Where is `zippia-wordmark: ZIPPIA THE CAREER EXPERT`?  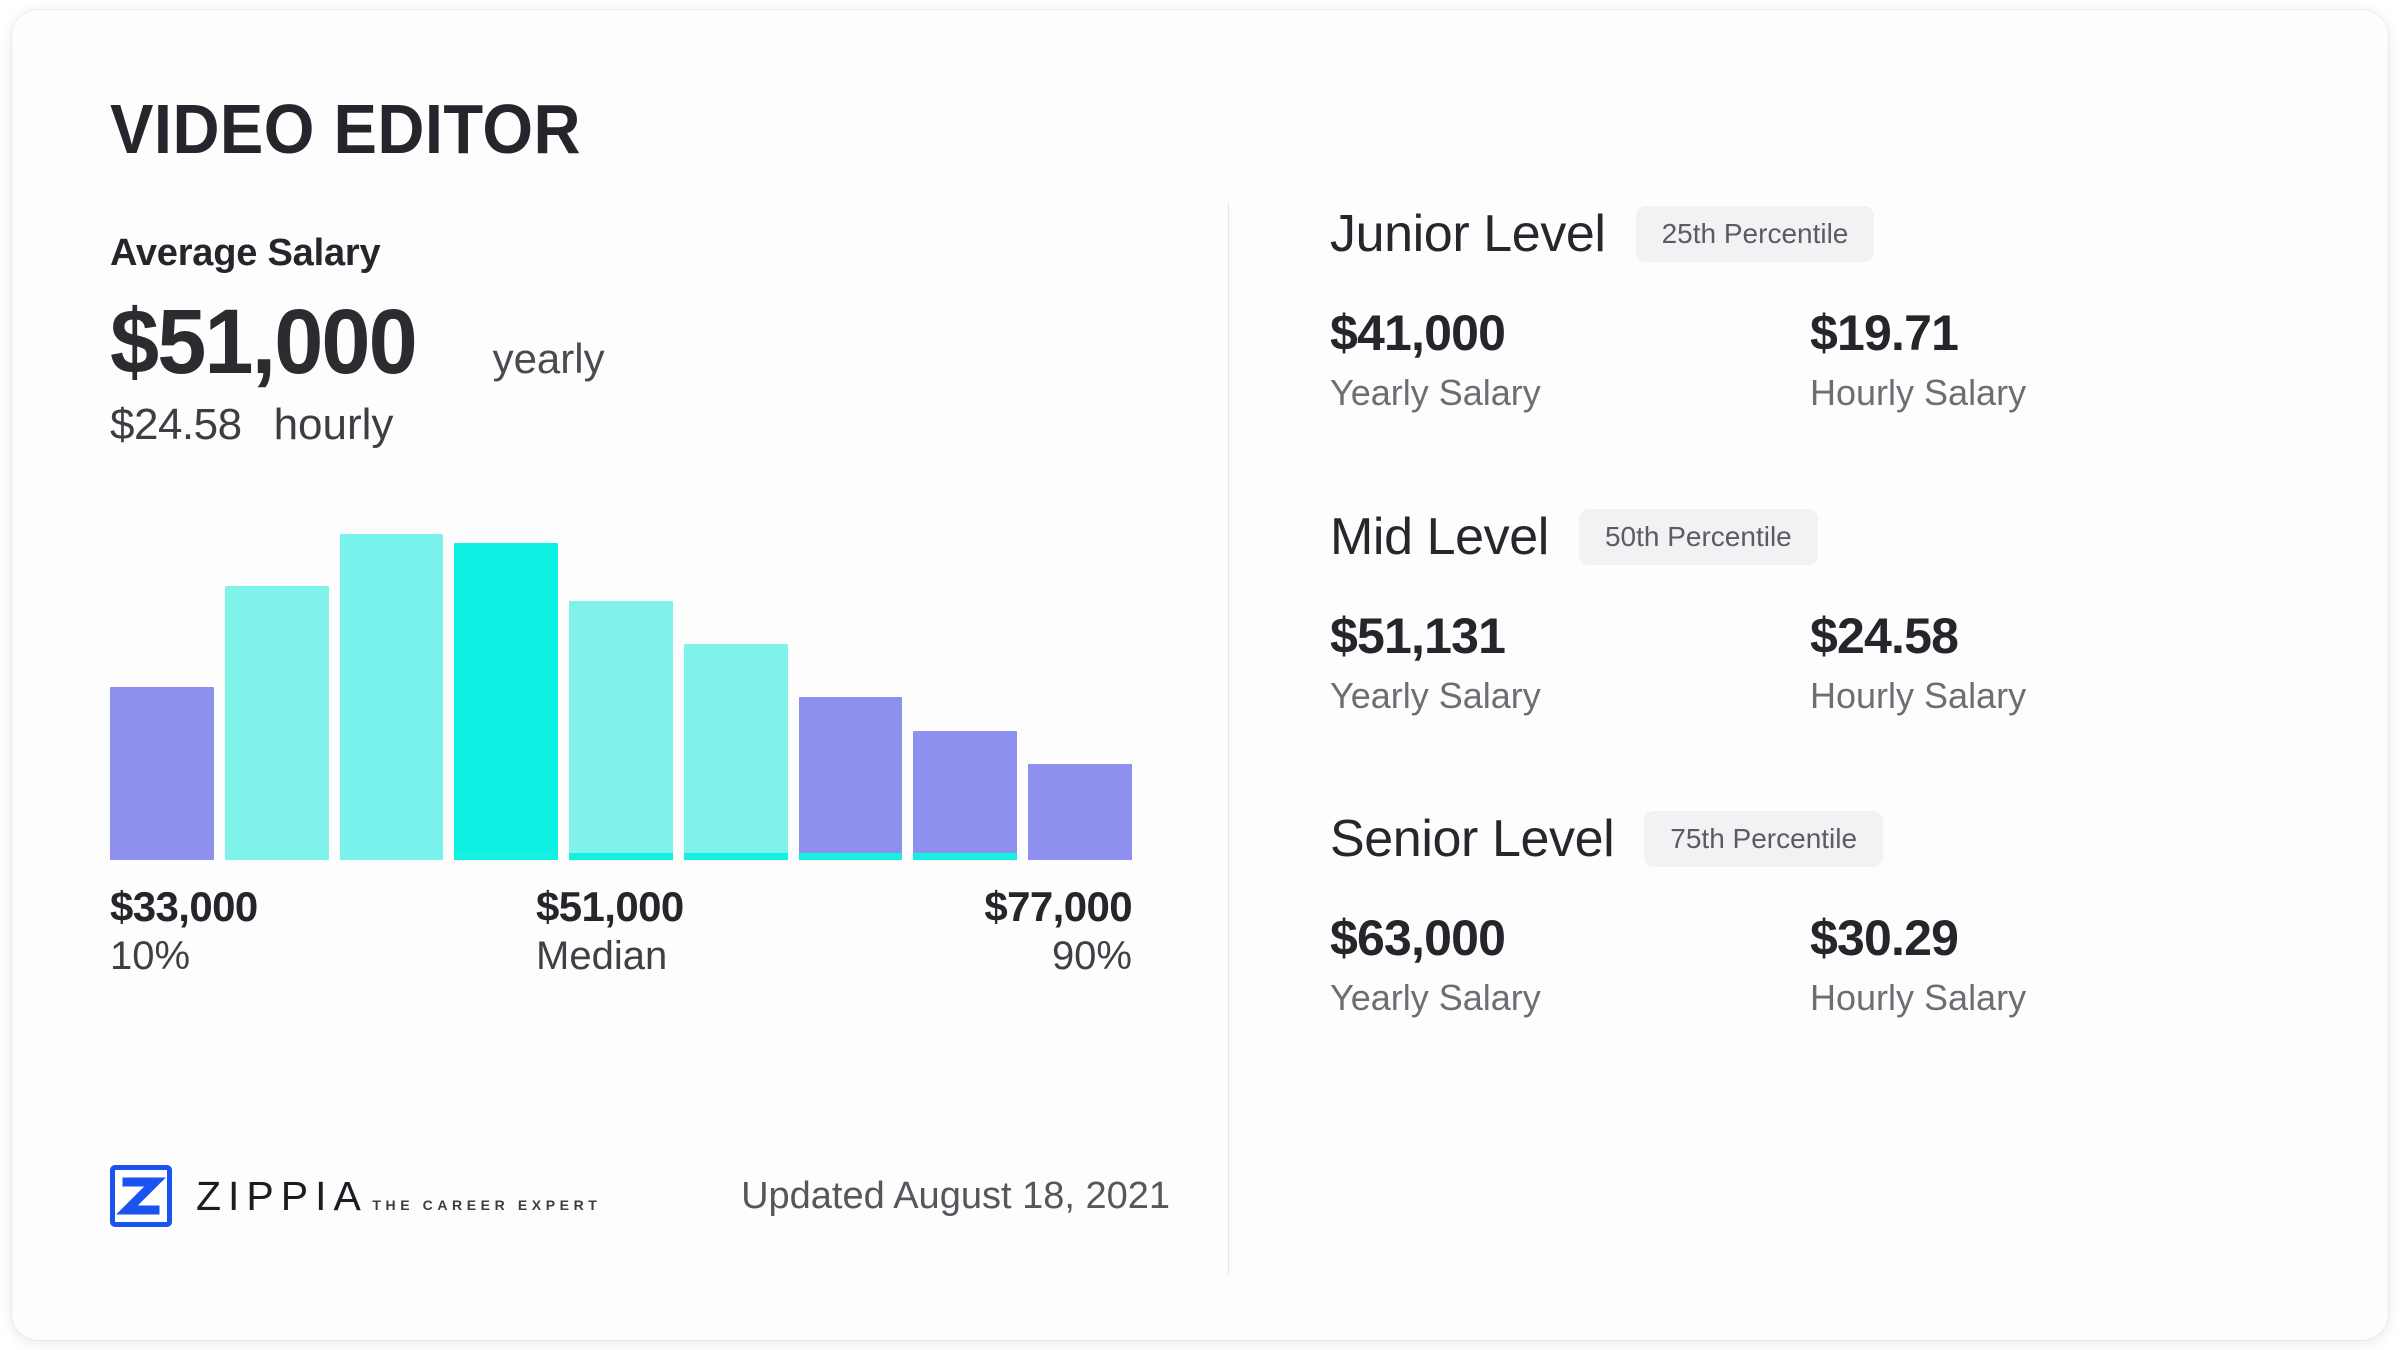 zippia-wordmark: ZIPPIA THE CAREER EXPERT is located at coordinates (399, 1195).